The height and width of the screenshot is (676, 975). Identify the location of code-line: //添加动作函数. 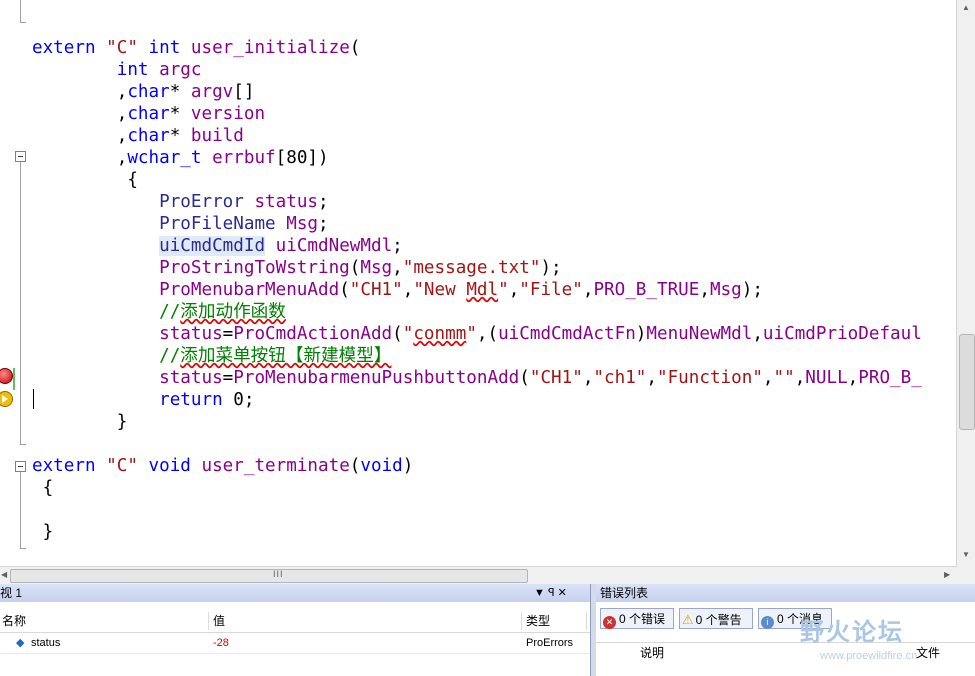
(159, 312).